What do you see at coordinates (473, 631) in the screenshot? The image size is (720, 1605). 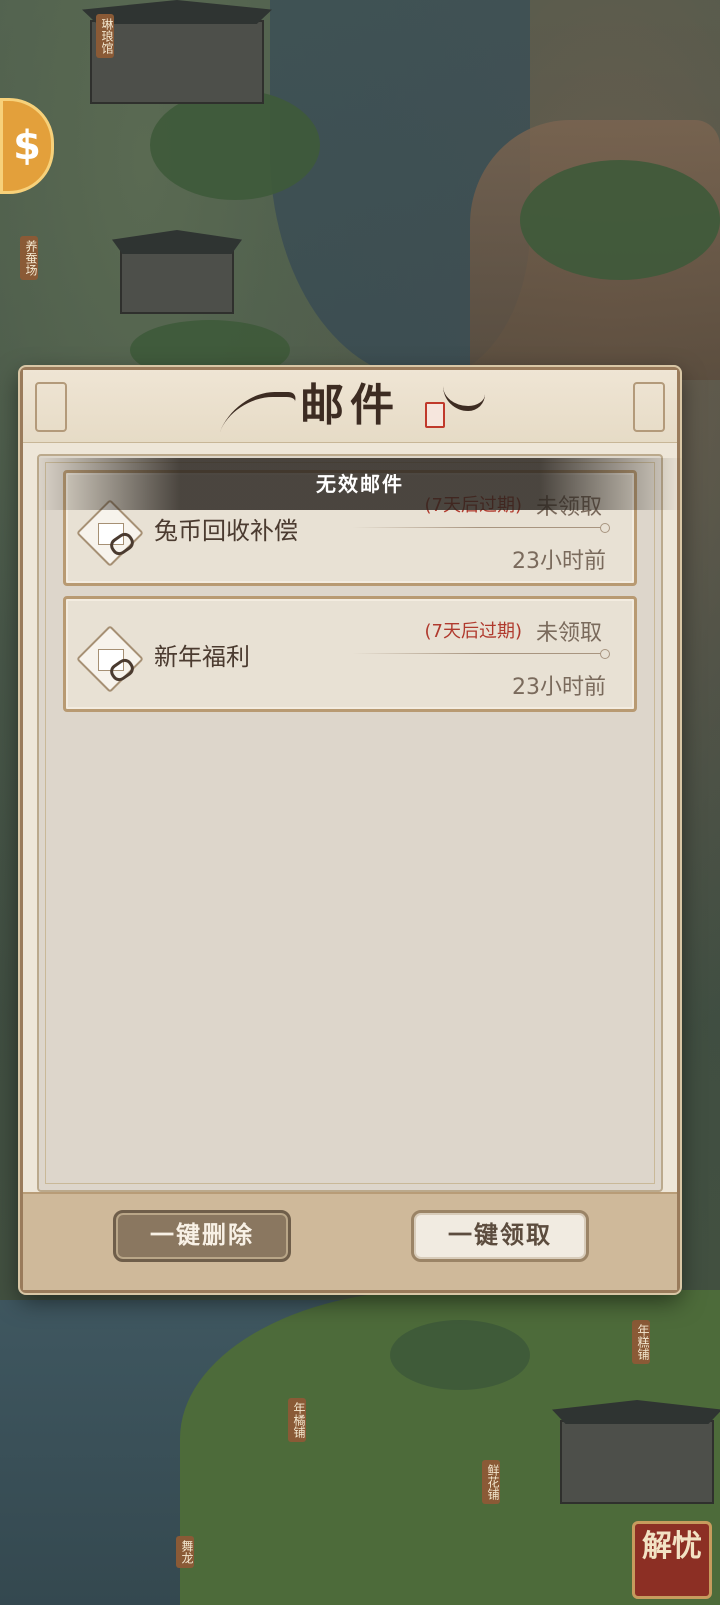 I see `mail-expire: (7天后过期)` at bounding box center [473, 631].